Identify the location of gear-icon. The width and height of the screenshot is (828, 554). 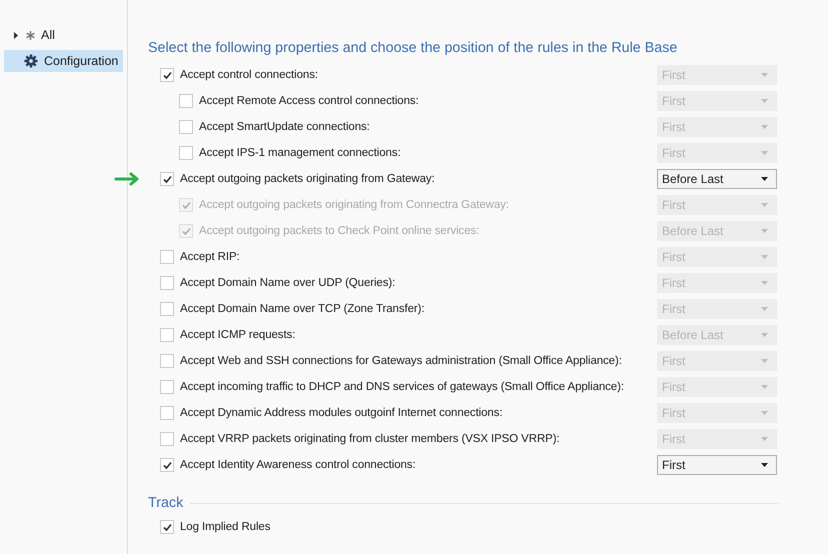
(31, 61).